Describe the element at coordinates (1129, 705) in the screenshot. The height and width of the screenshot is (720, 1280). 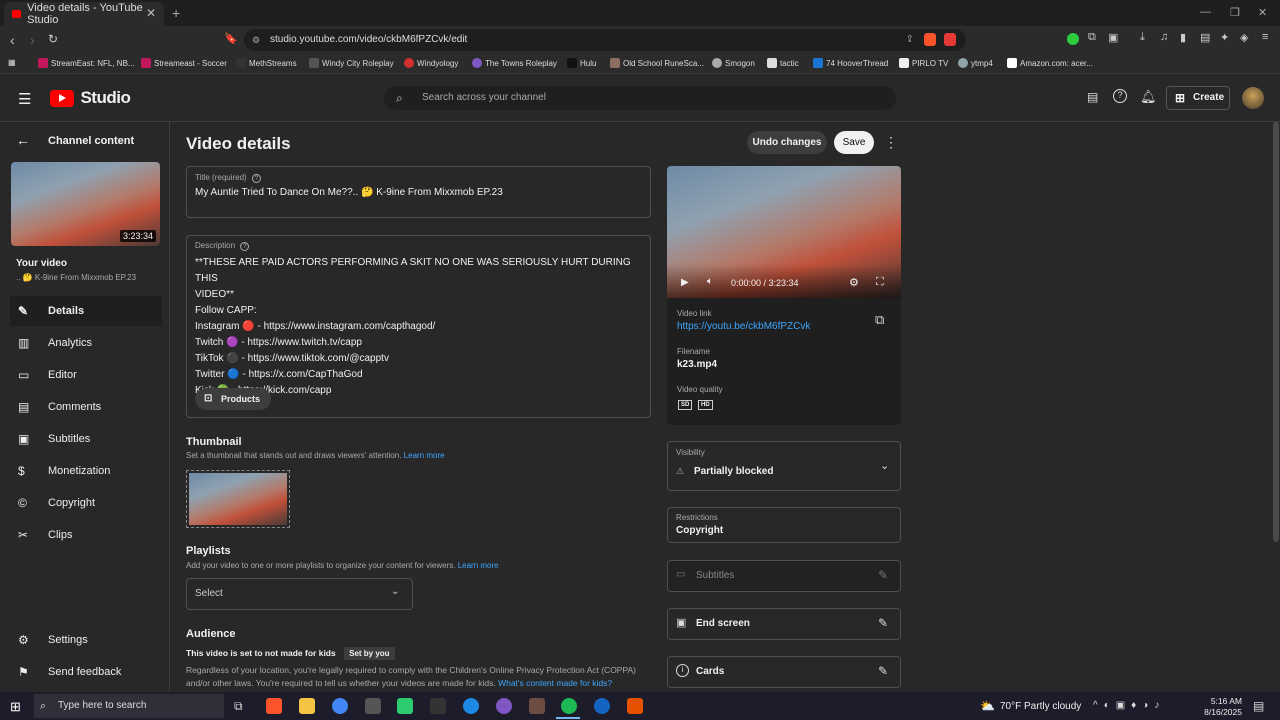
I see `system-tray-icons: ^◐▣♦◑♪` at that location.